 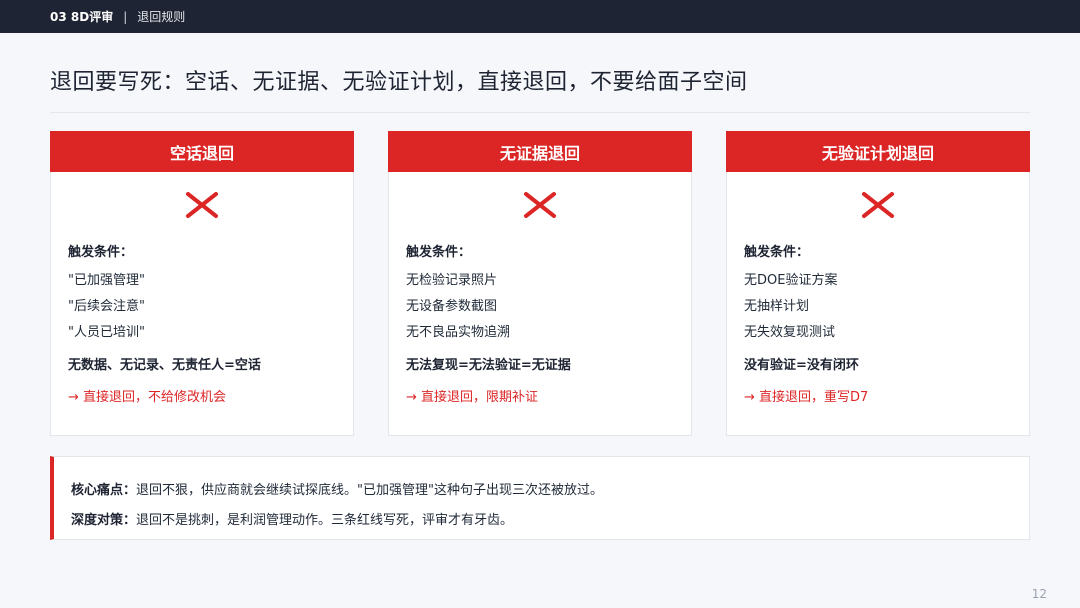 What do you see at coordinates (399, 82) in the screenshot?
I see `page-title: 退回要写死：空话、无证据、无验证计划，直接退回，不要给面子空间` at bounding box center [399, 82].